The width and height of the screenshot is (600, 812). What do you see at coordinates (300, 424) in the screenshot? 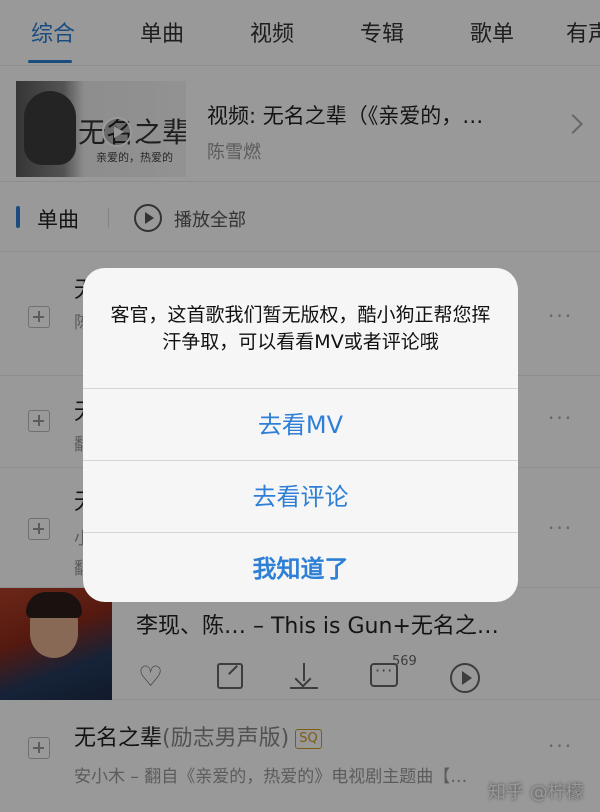
I see `watch-mv-button: 去看MV` at bounding box center [300, 424].